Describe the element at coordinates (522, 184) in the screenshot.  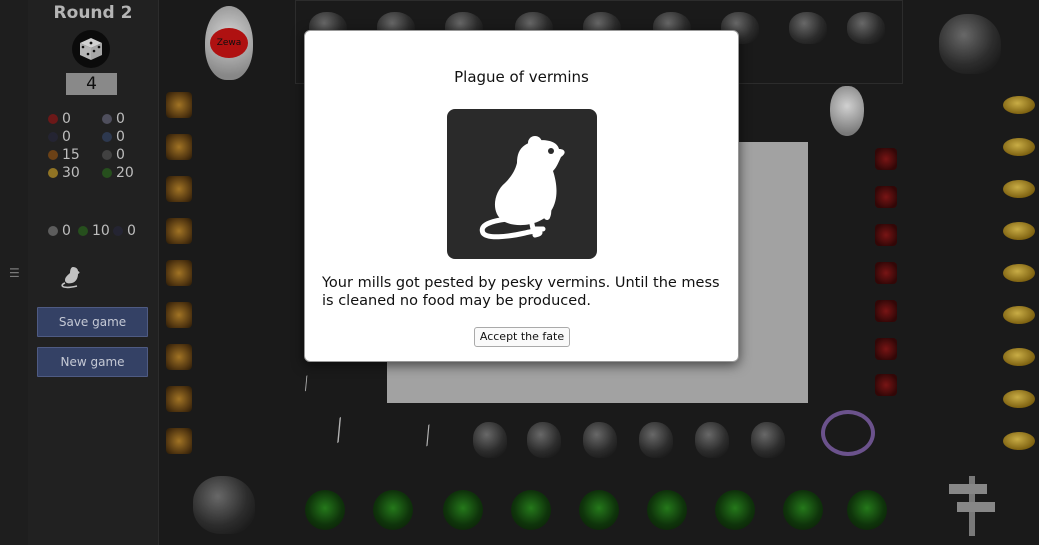
I see `rat-icon` at that location.